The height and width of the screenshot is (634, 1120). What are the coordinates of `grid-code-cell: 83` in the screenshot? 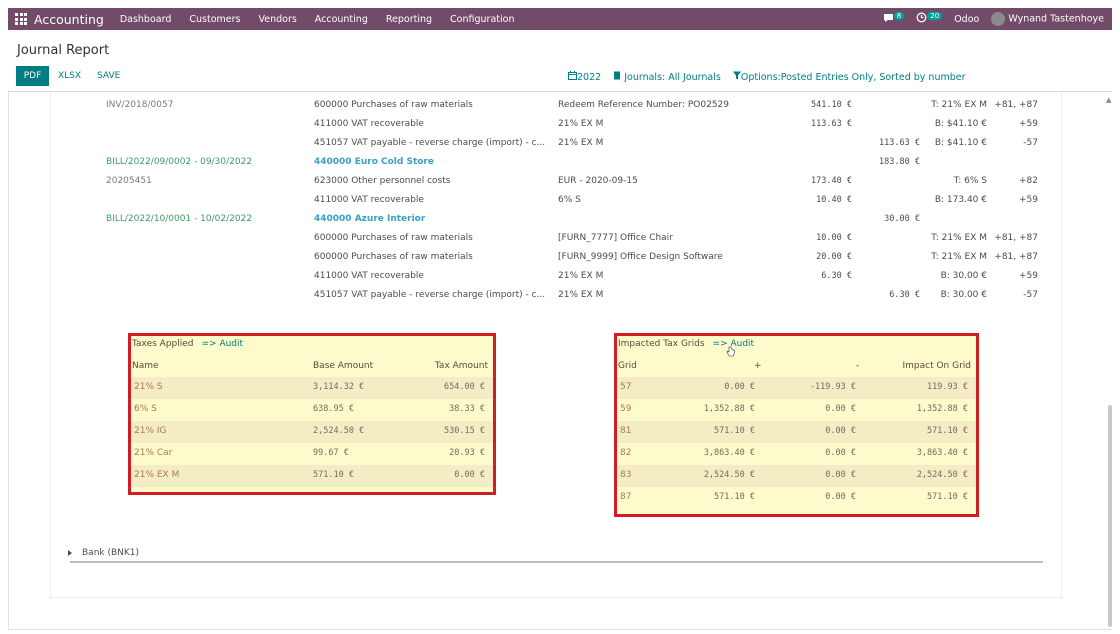 It's located at (626, 475).